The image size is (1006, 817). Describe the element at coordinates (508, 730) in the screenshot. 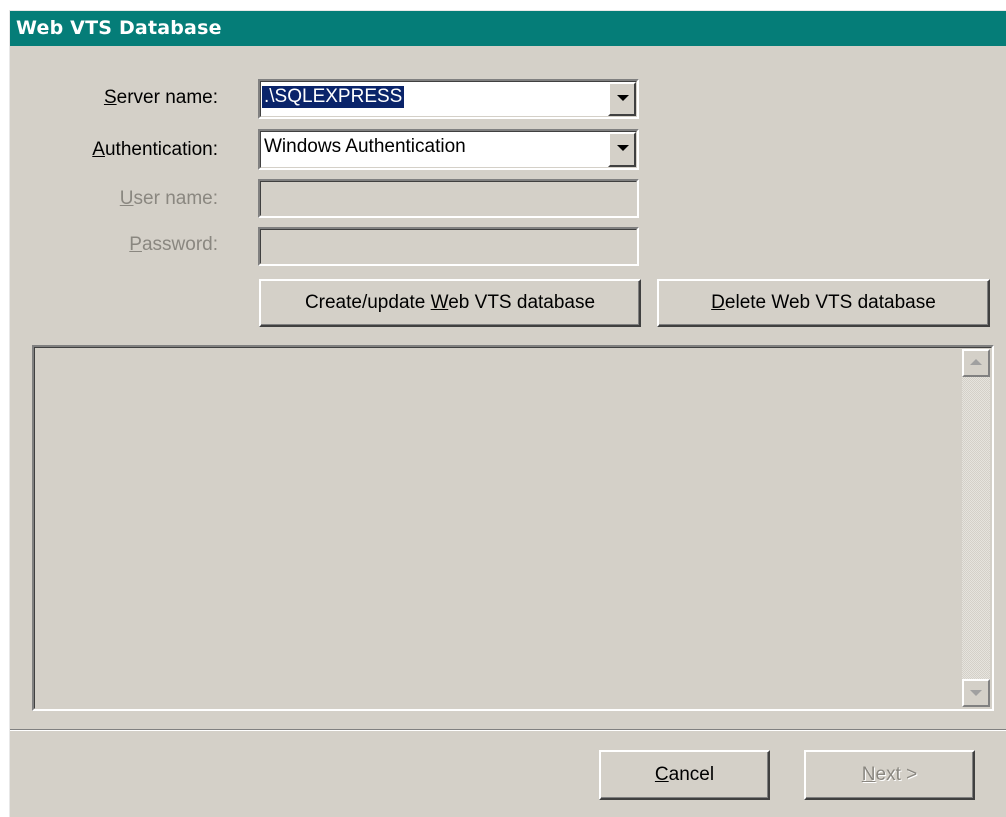

I see `footer-separator` at that location.